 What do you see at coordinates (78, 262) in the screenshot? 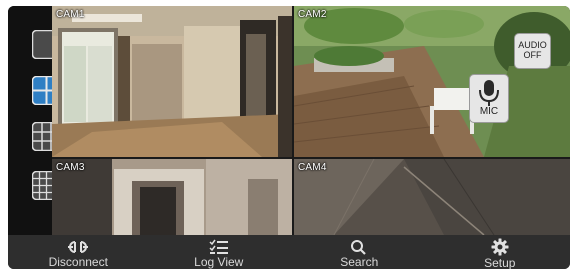
I see `disconnect-label: Disconnect` at bounding box center [78, 262].